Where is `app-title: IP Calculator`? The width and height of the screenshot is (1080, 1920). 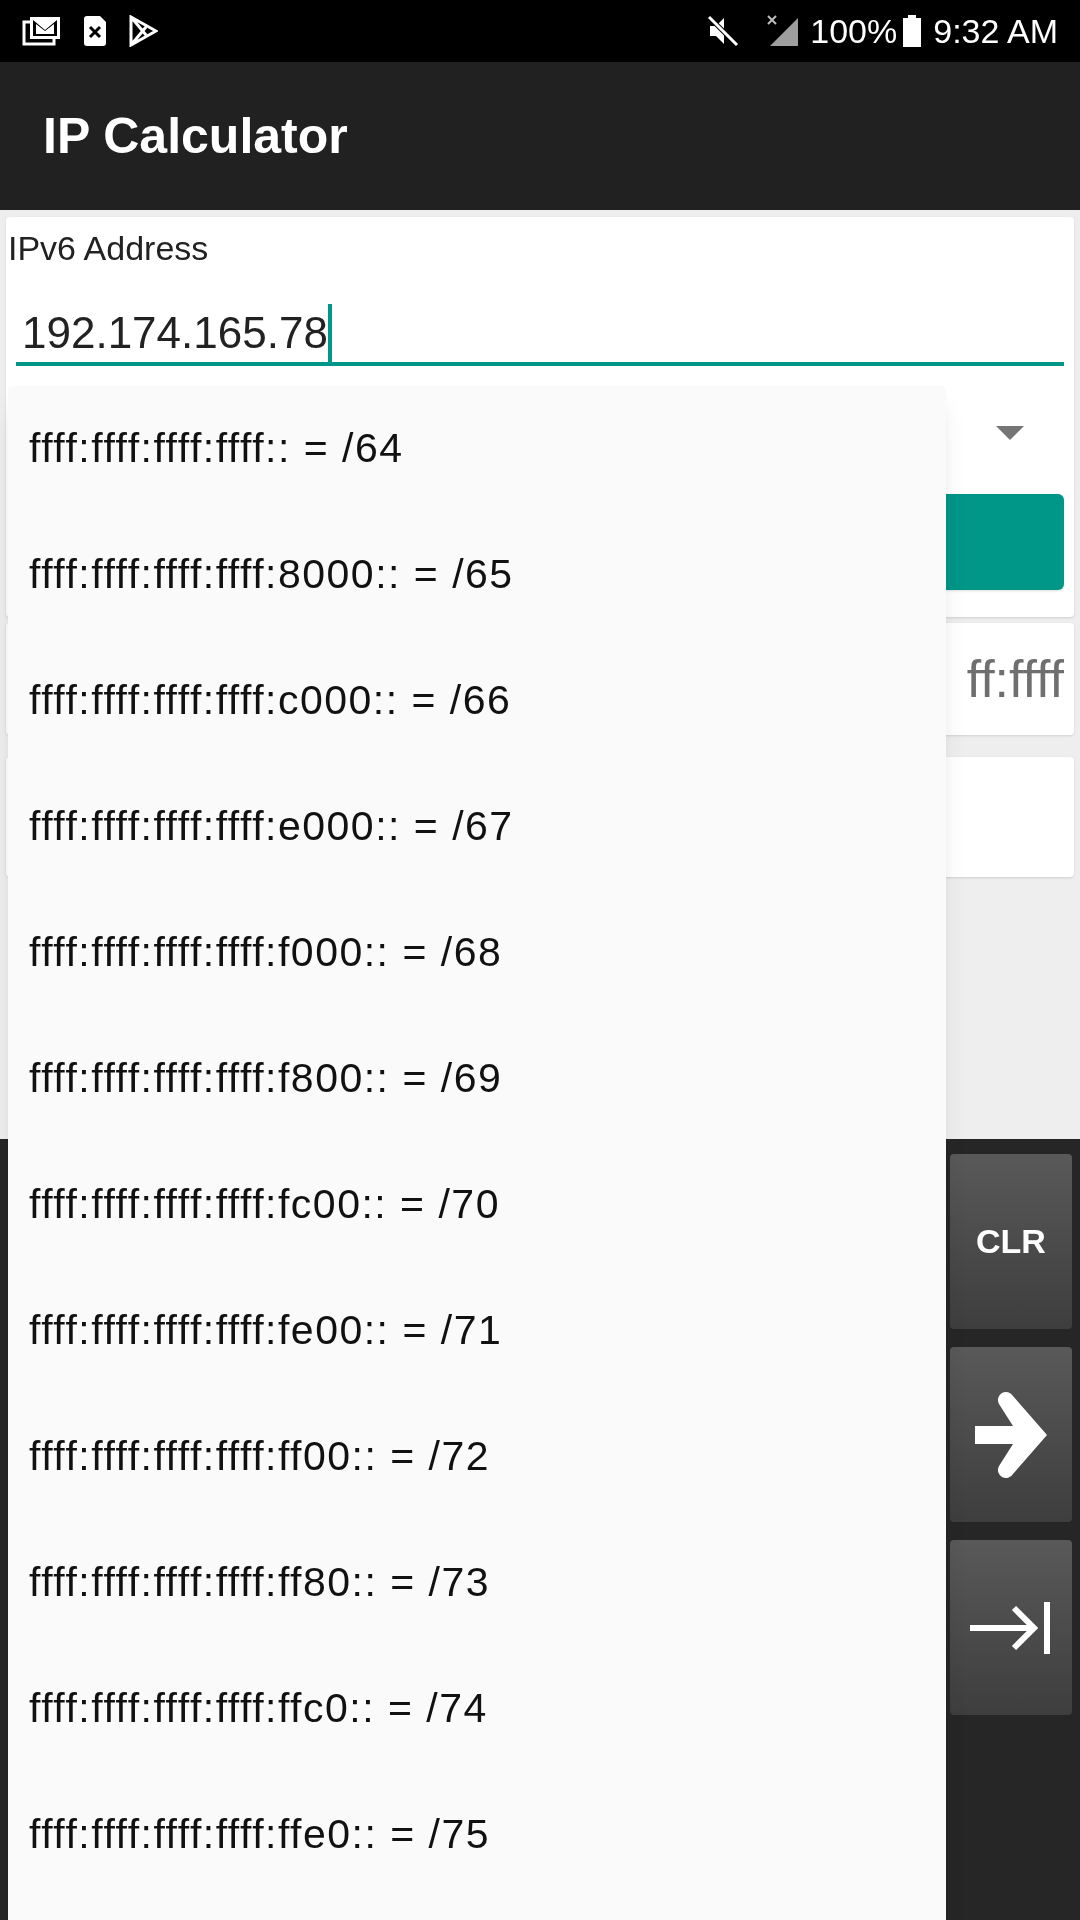 app-title: IP Calculator is located at coordinates (195, 136).